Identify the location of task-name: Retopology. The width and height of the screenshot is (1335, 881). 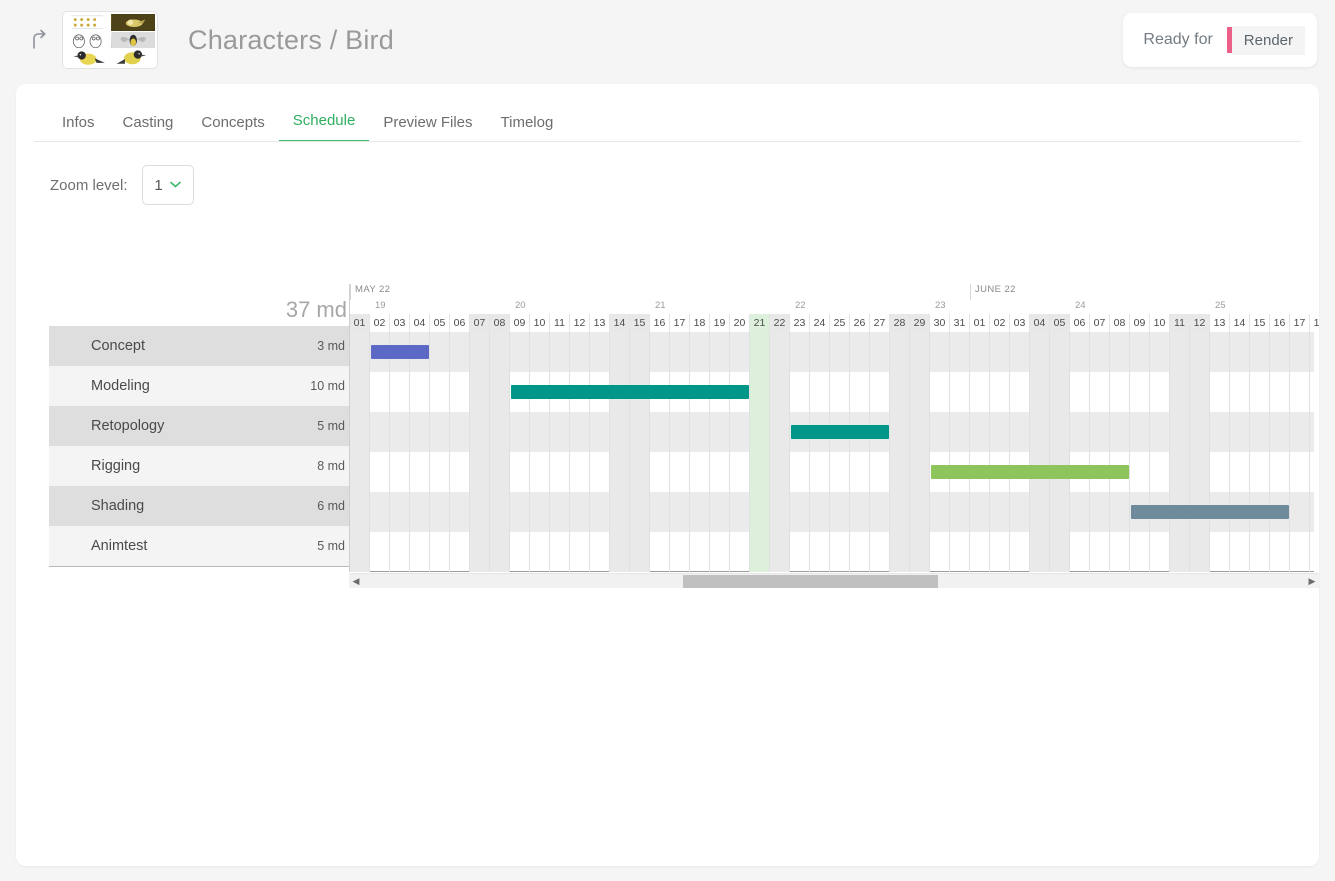
(128, 425).